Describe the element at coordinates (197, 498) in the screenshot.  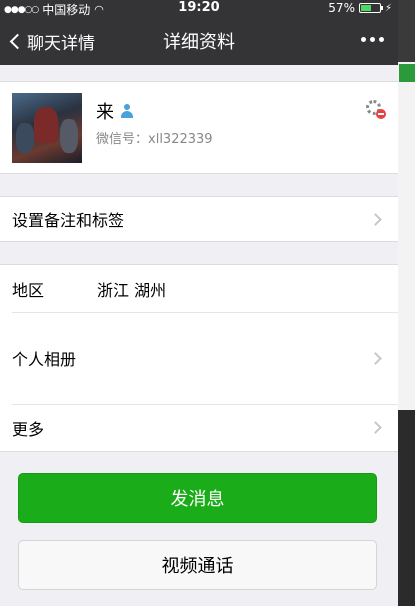
I see `send-message-button: 发消息` at that location.